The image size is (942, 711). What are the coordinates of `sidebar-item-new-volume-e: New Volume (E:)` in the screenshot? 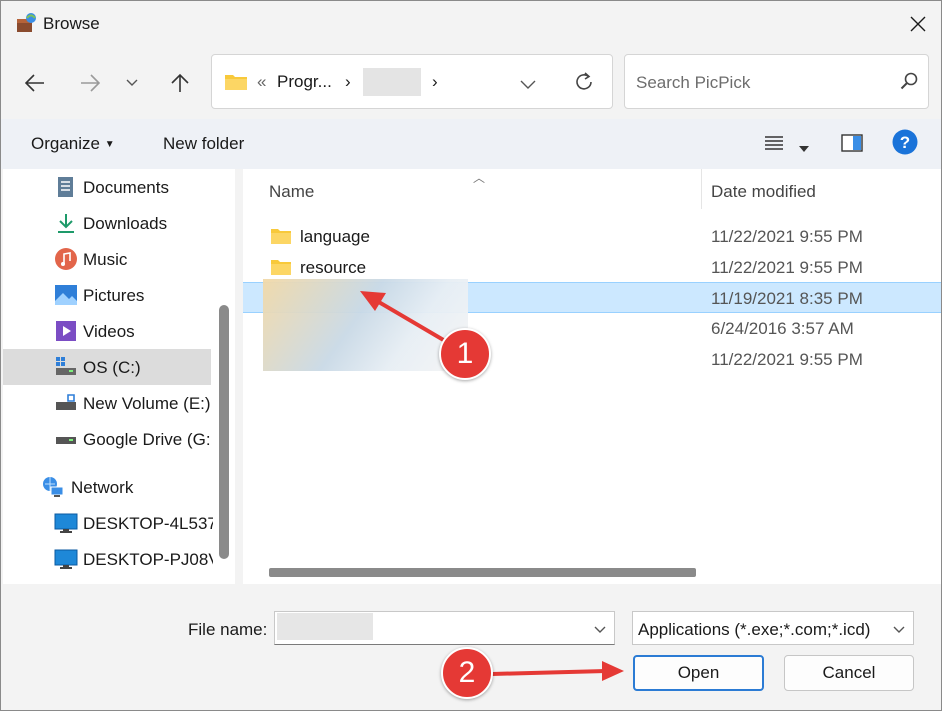 It's located at (107, 403).